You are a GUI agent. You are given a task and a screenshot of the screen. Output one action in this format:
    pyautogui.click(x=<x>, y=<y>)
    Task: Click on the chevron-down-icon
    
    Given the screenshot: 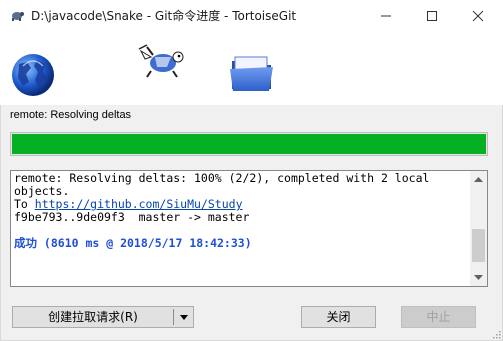 What is the action you would take?
    pyautogui.click(x=478, y=277)
    